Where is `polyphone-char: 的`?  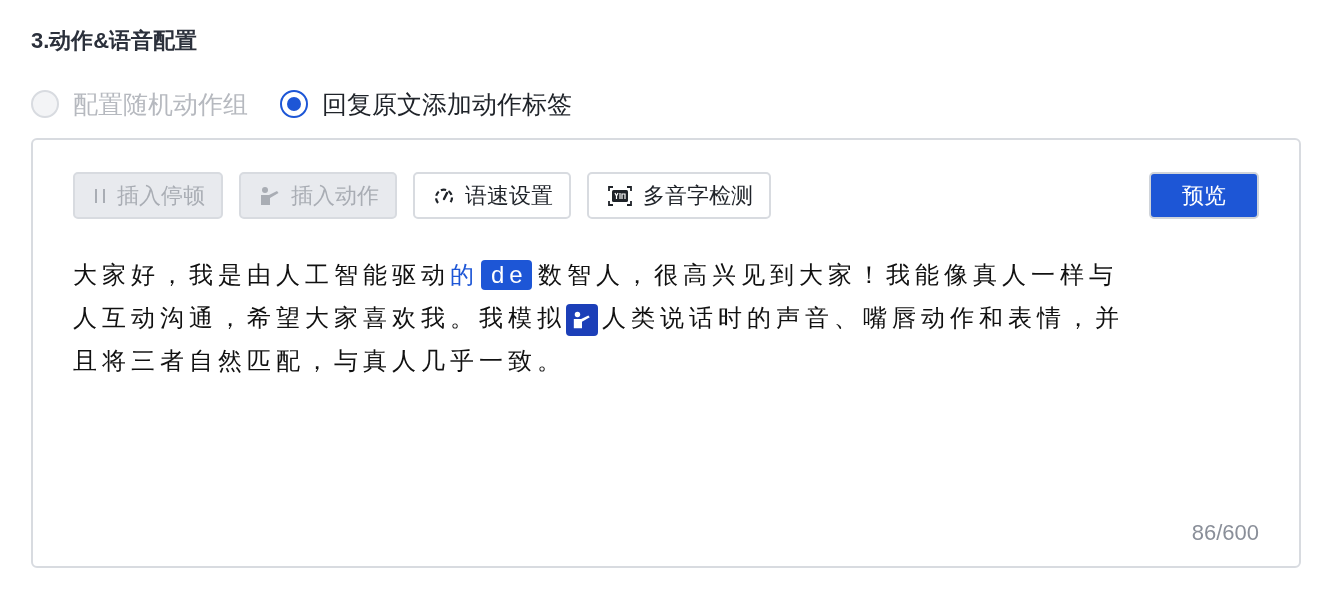 polyphone-char: 的 is located at coordinates (464, 274).